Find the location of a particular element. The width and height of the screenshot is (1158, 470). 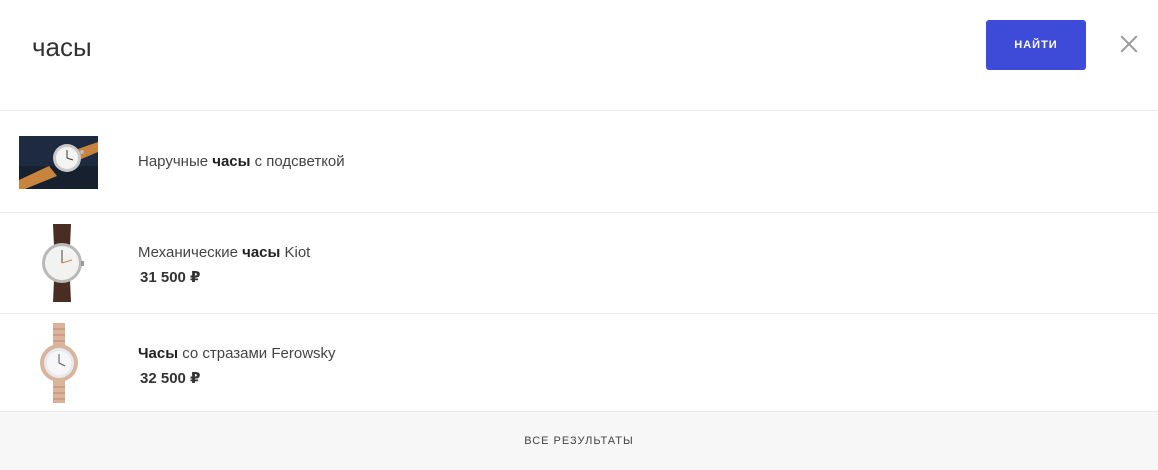

result-title: Наручные часы с подсветкой is located at coordinates (241, 161).